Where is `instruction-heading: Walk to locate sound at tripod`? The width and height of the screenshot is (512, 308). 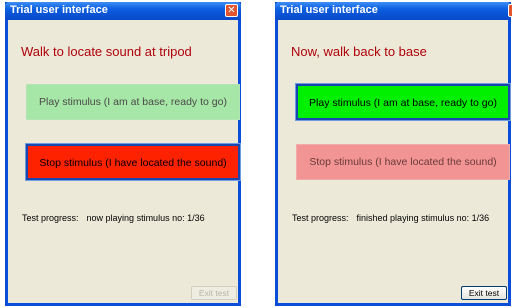 instruction-heading: Walk to locate sound at tripod is located at coordinates (106, 51).